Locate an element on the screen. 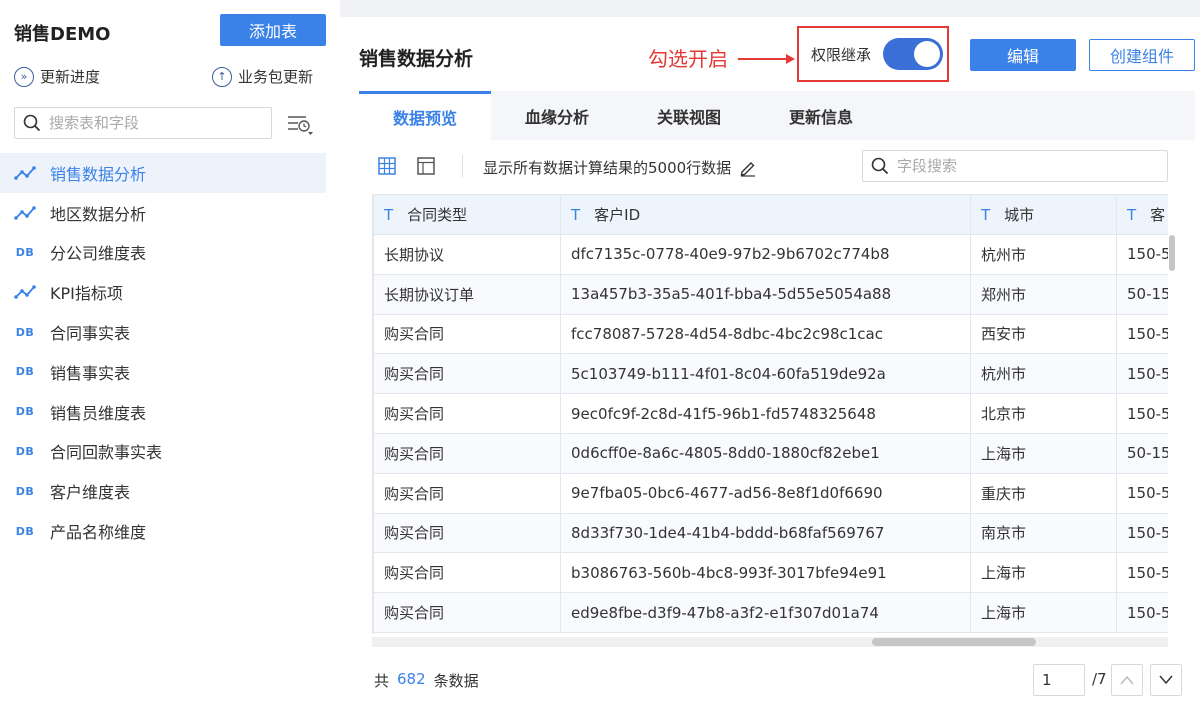 This screenshot has height=702, width=1200. tab-relation-view: 关联视图 is located at coordinates (689, 115).